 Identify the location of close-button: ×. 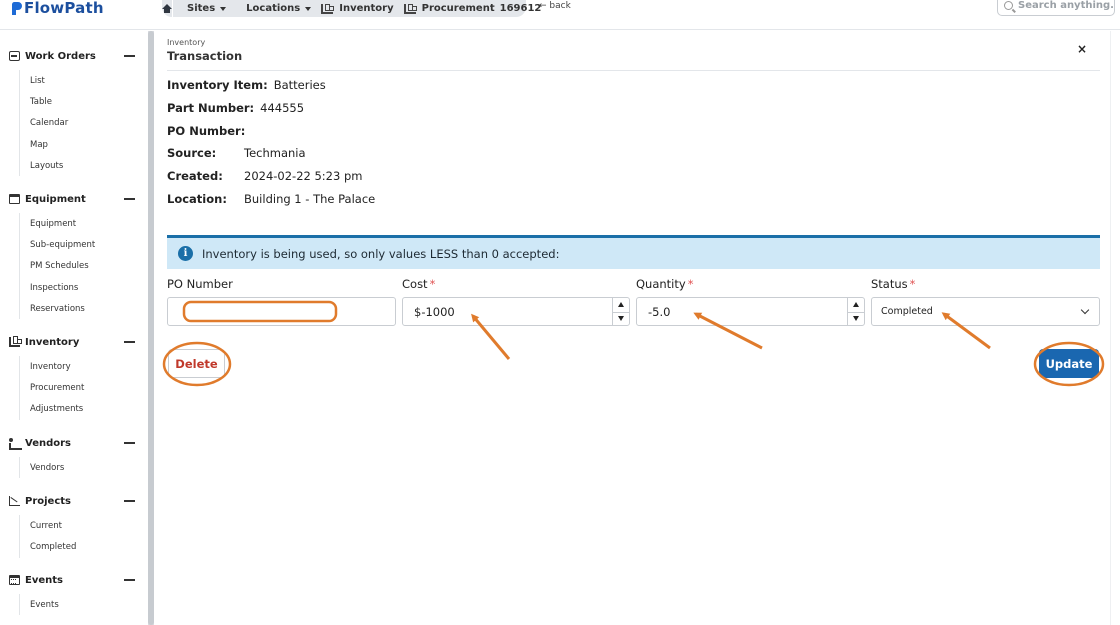
(1082, 49).